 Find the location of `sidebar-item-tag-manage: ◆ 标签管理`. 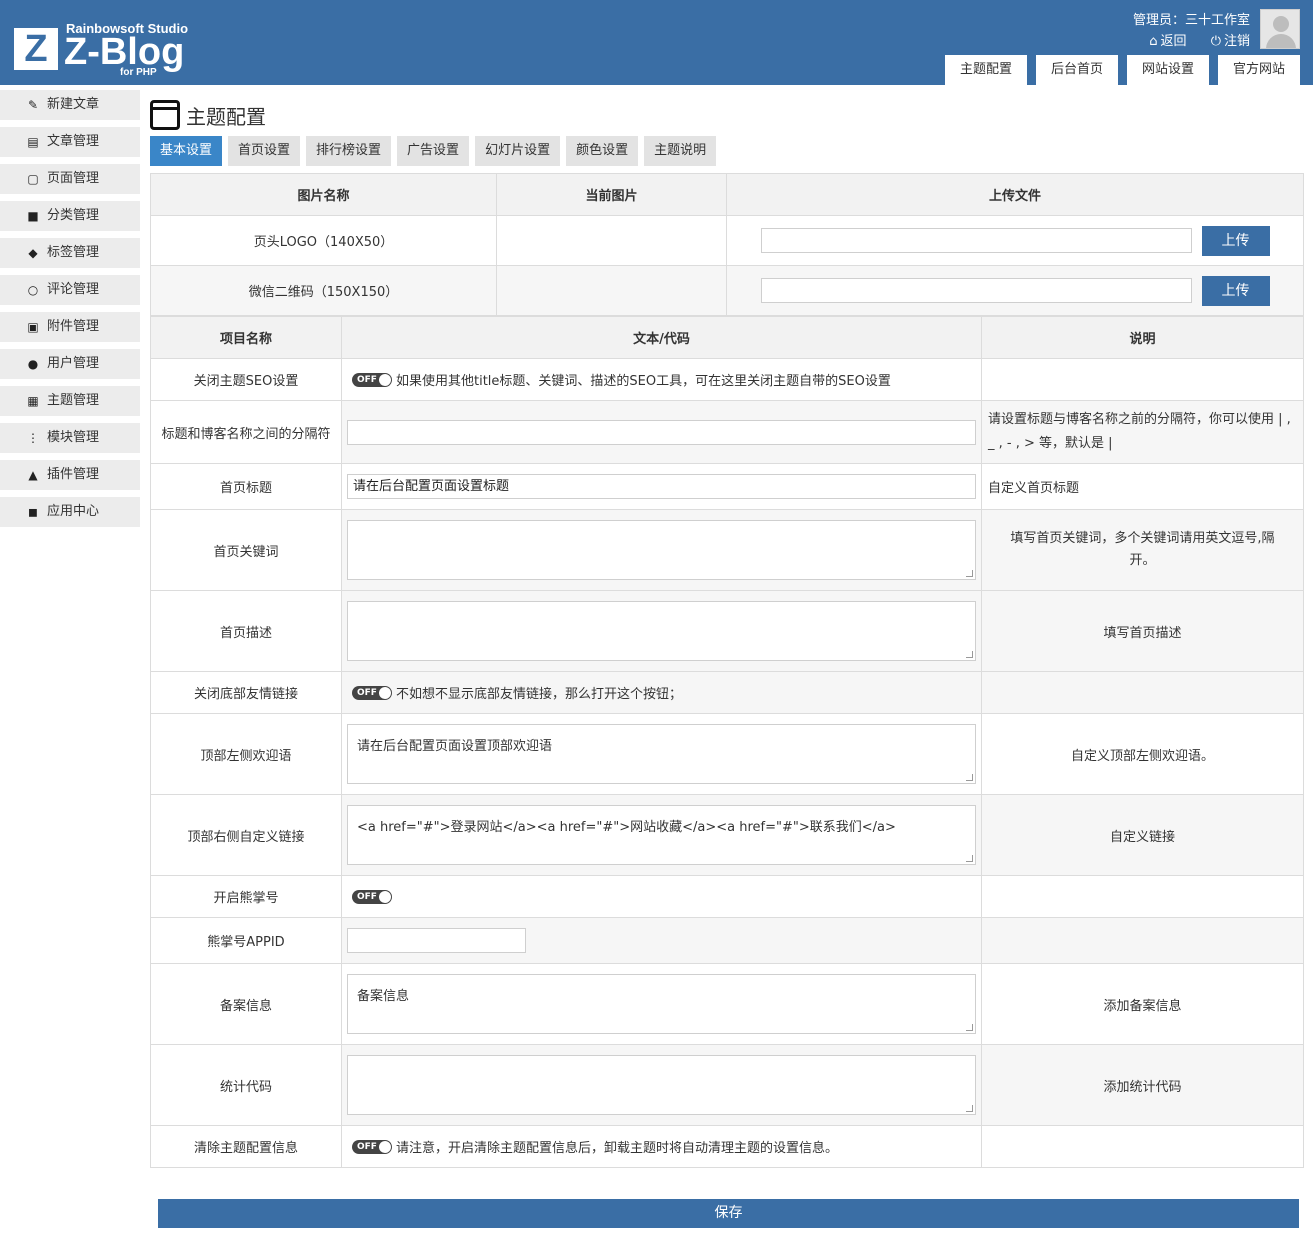

sidebar-item-tag-manage: ◆ 标签管理 is located at coordinates (70, 253).